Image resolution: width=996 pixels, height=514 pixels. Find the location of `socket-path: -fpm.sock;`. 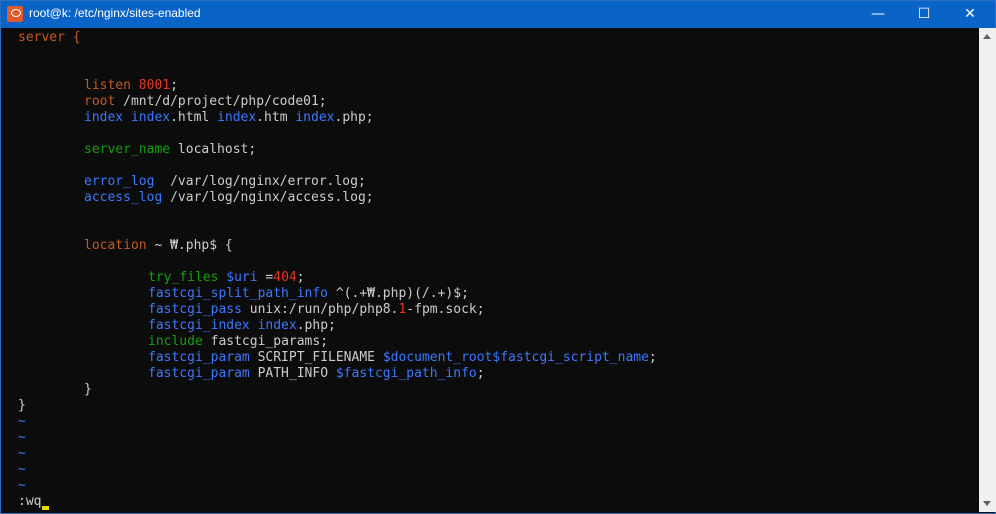

socket-path: -fpm.sock; is located at coordinates (445, 309).